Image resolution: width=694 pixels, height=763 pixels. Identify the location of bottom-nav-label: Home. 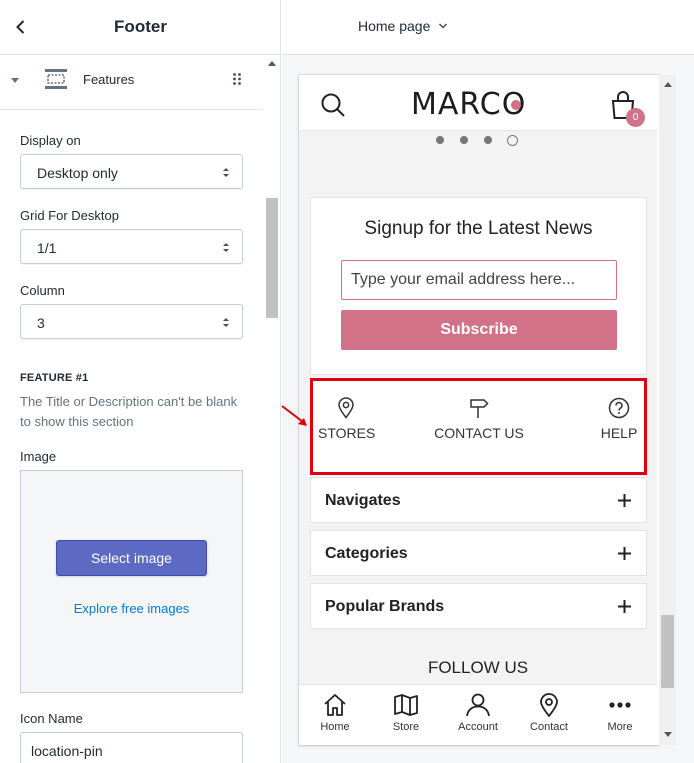
(335, 727).